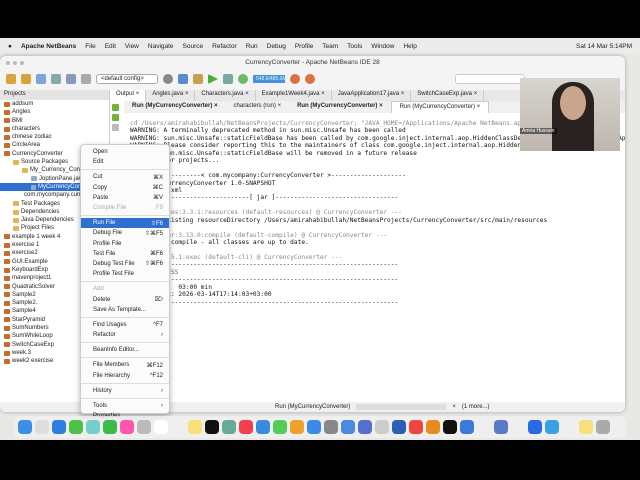 The width and height of the screenshot is (640, 480). I want to click on menu-item-edit: Edit, so click(125, 162).